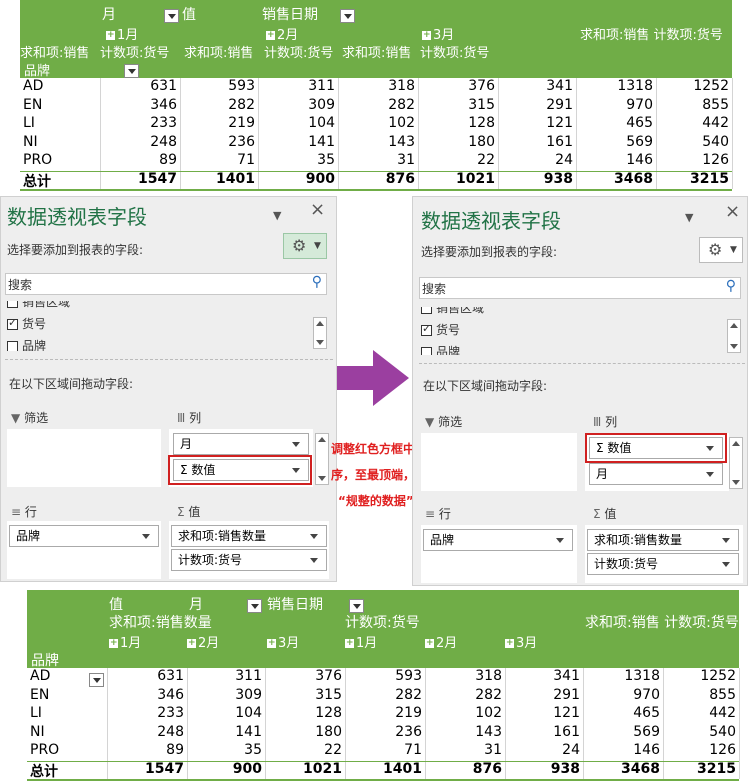  What do you see at coordinates (481, 104) in the screenshot?
I see `table-cell: 315` at bounding box center [481, 104].